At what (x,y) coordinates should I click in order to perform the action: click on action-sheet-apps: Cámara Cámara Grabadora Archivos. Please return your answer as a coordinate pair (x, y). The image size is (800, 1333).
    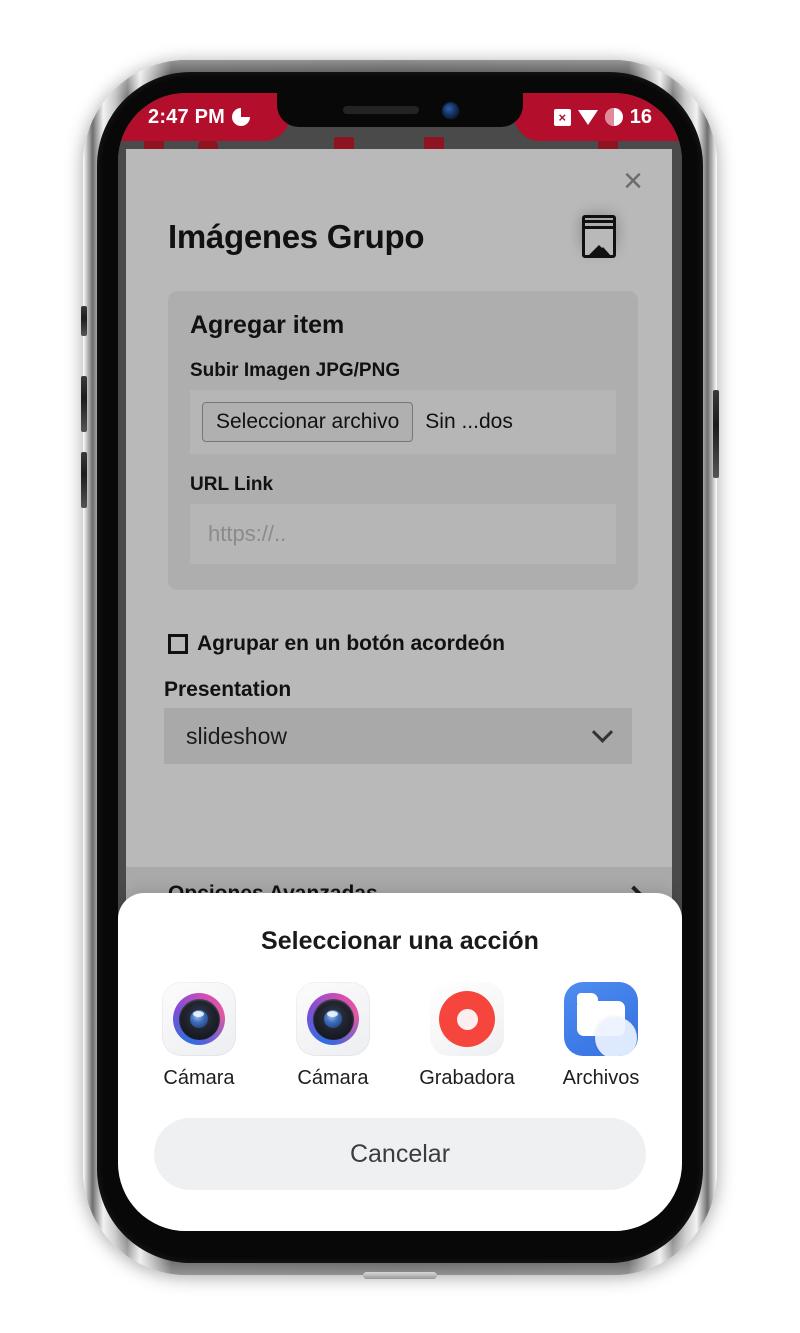
    Looking at the image, I should click on (400, 1023).